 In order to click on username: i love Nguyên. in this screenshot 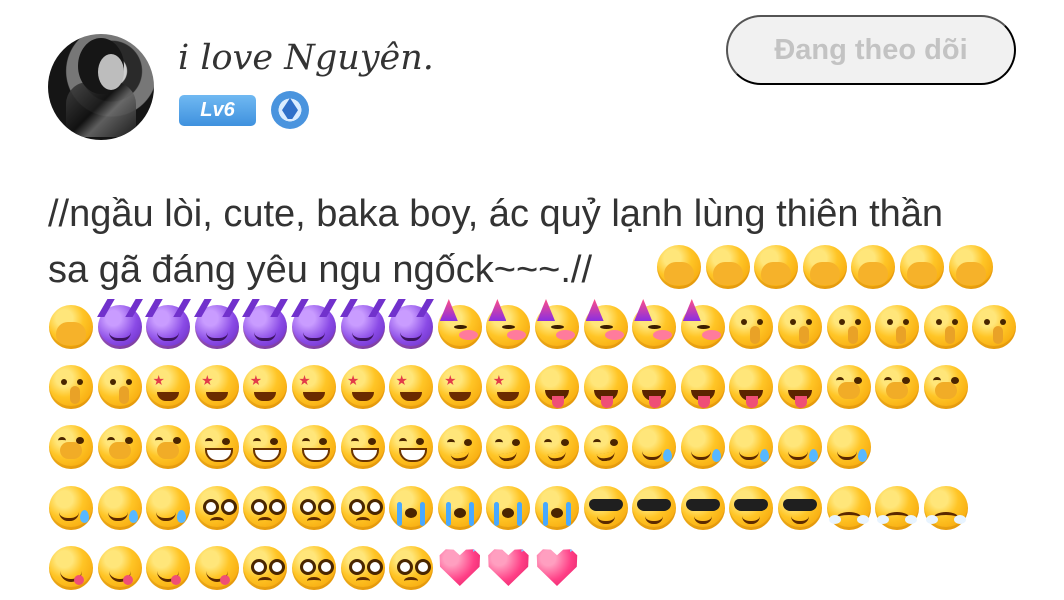, I will do `click(306, 58)`.